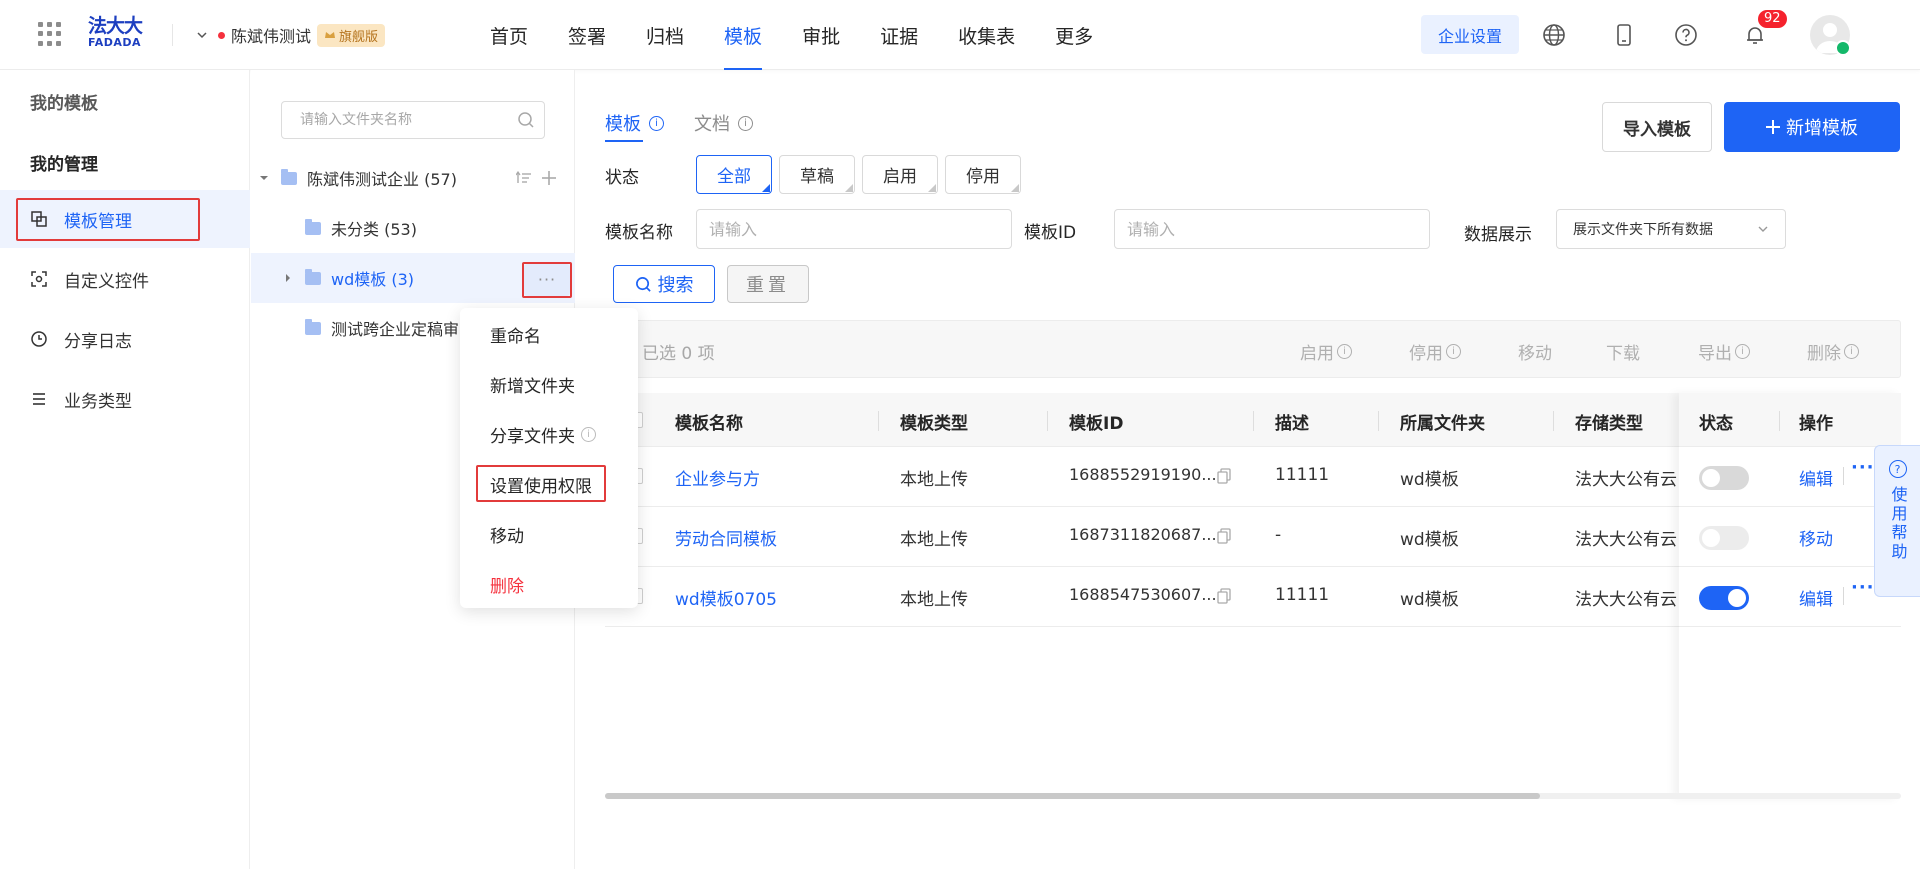 Image resolution: width=1920 pixels, height=869 pixels. I want to click on table-horizontal-scrollbar, so click(1253, 796).